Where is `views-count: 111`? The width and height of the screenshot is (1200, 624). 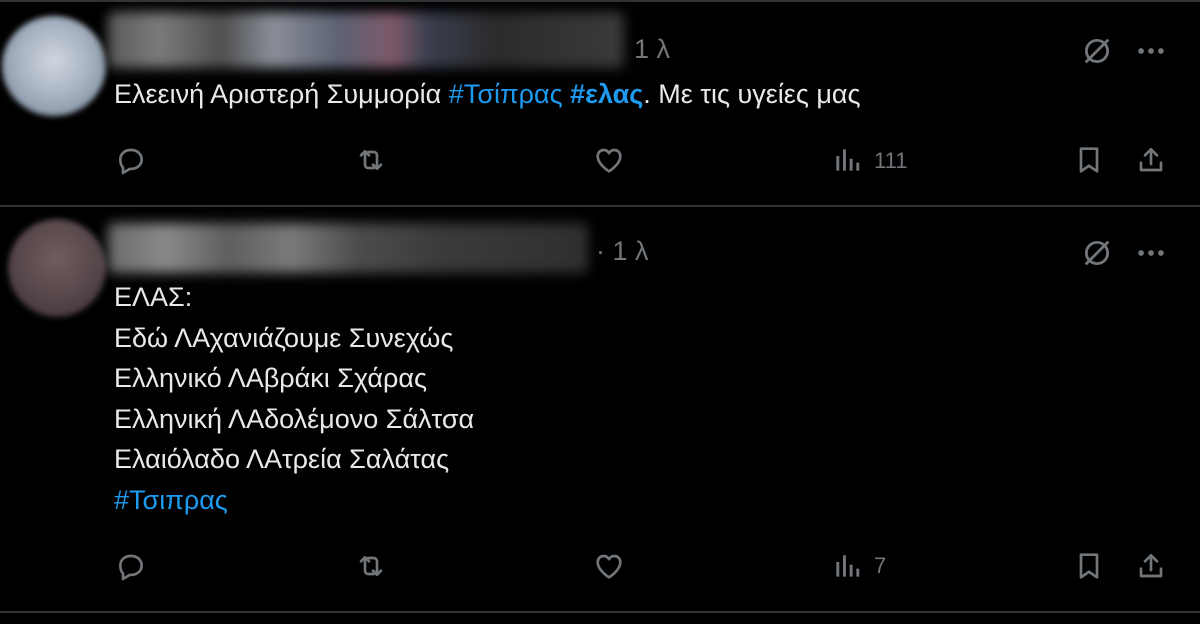
views-count: 111 is located at coordinates (891, 160).